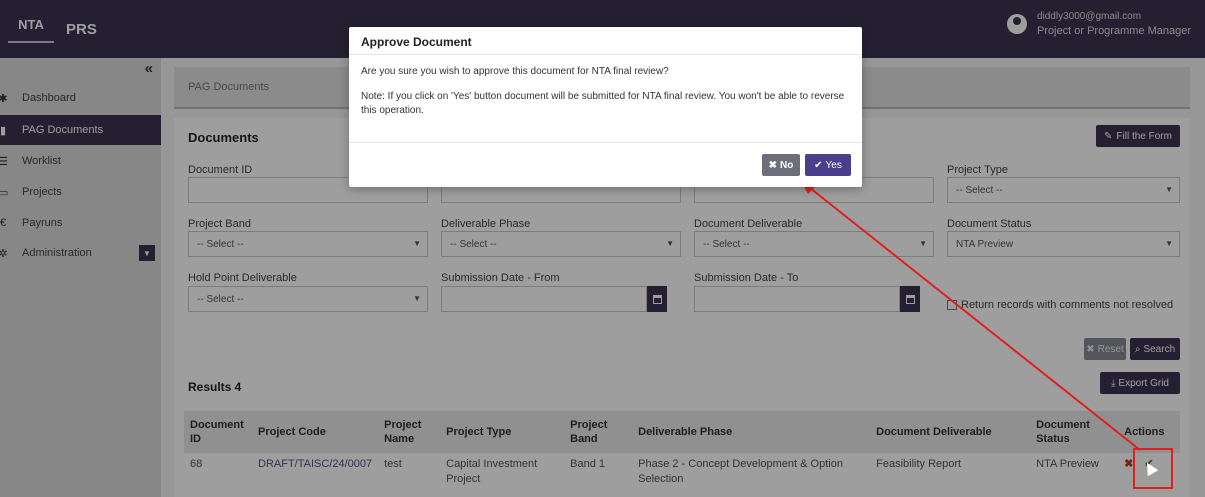 The width and height of the screenshot is (1205, 497). Describe the element at coordinates (787, 165) in the screenshot. I see `no-label: No` at that location.